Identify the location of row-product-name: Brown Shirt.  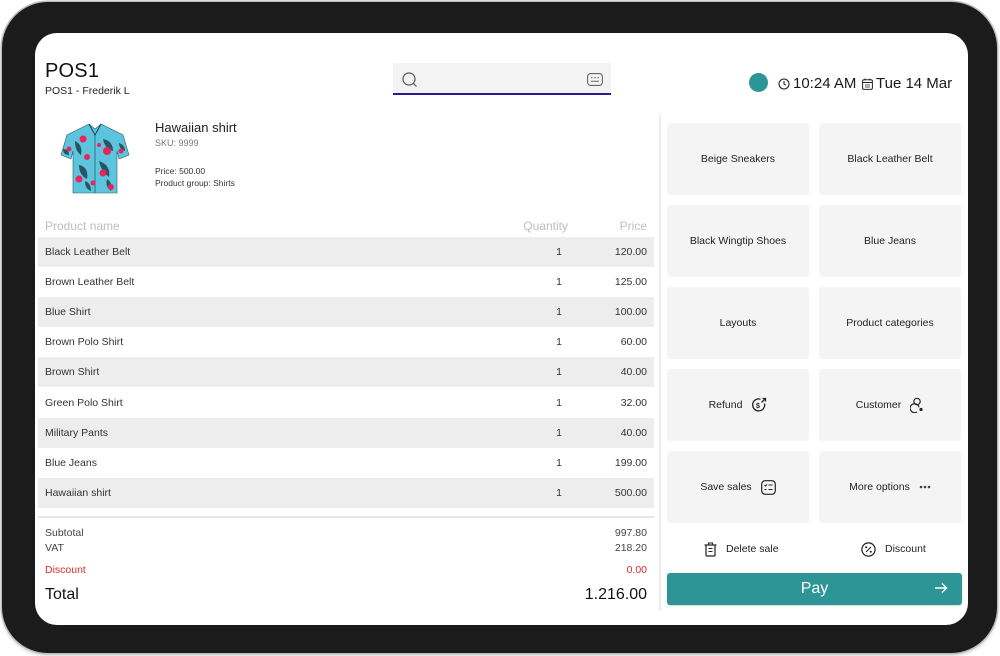
(72, 372).